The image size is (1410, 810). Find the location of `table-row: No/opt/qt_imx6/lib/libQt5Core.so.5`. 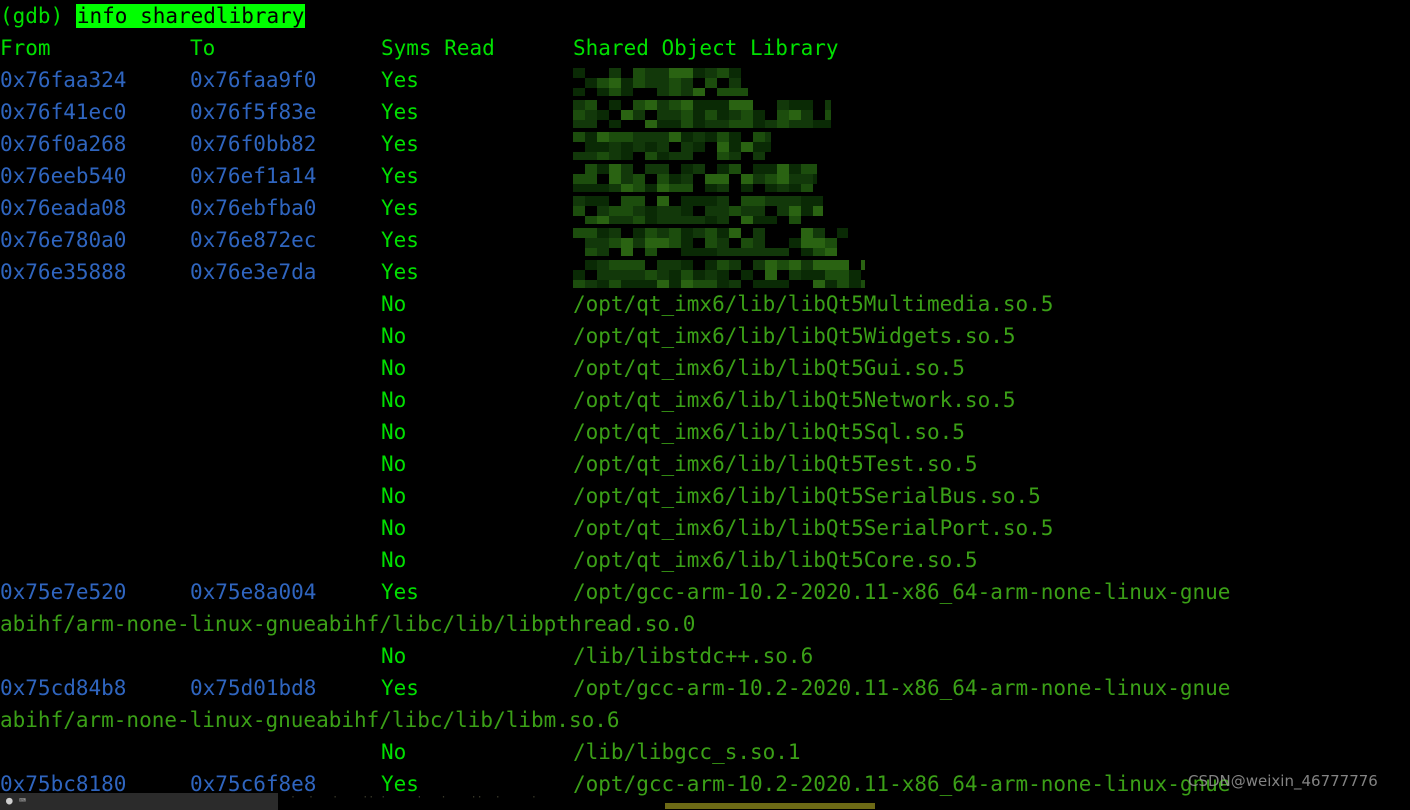

table-row: No/opt/qt_imx6/lib/libQt5Core.so.5 is located at coordinates (705, 560).